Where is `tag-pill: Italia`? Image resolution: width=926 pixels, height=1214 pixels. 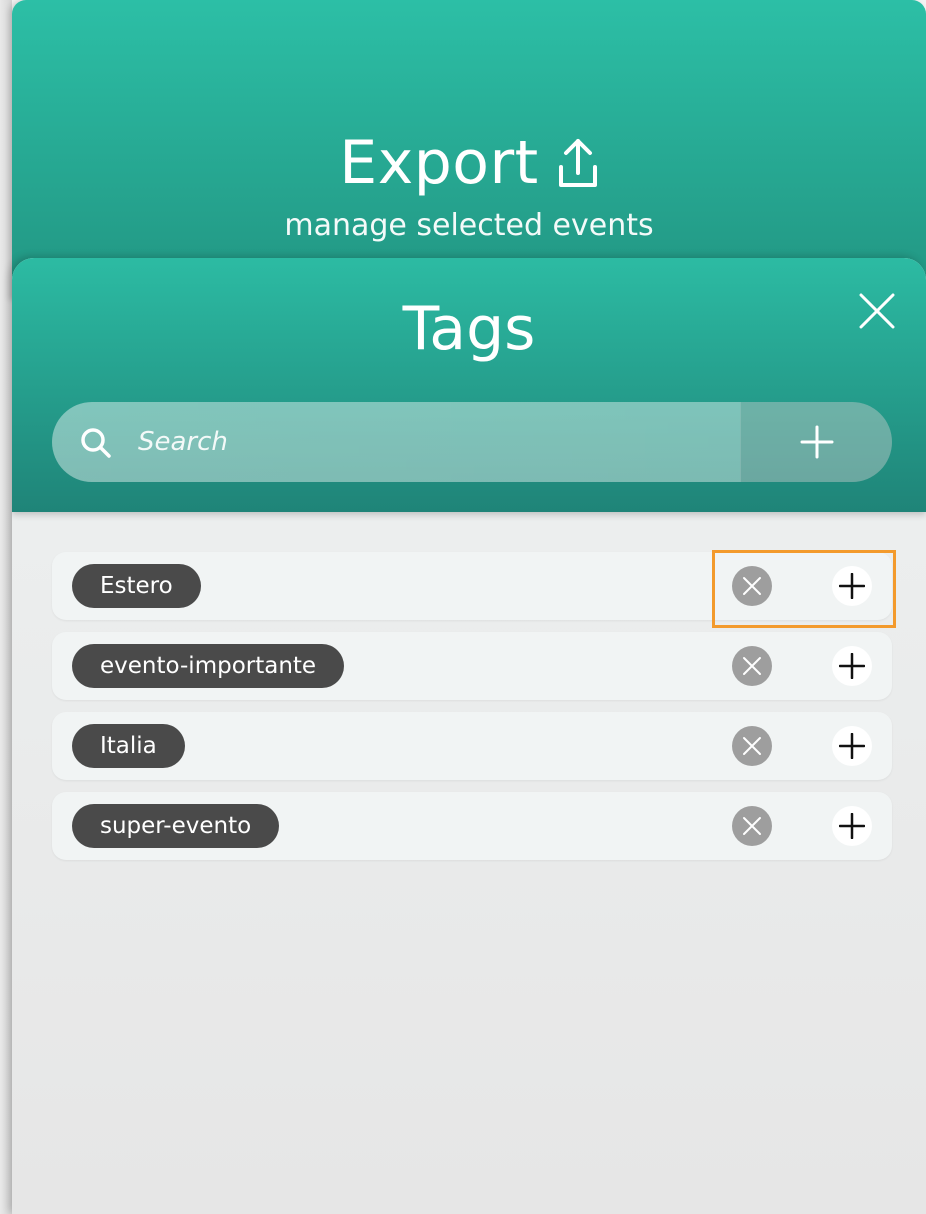
tag-pill: Italia is located at coordinates (128, 746).